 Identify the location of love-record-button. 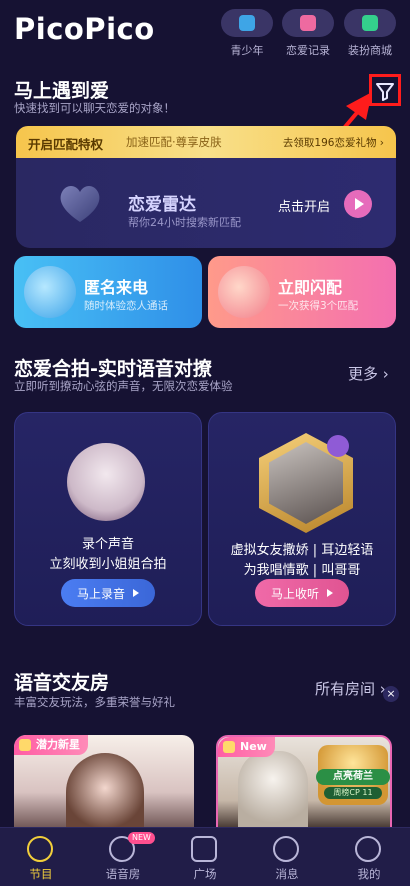
(308, 23).